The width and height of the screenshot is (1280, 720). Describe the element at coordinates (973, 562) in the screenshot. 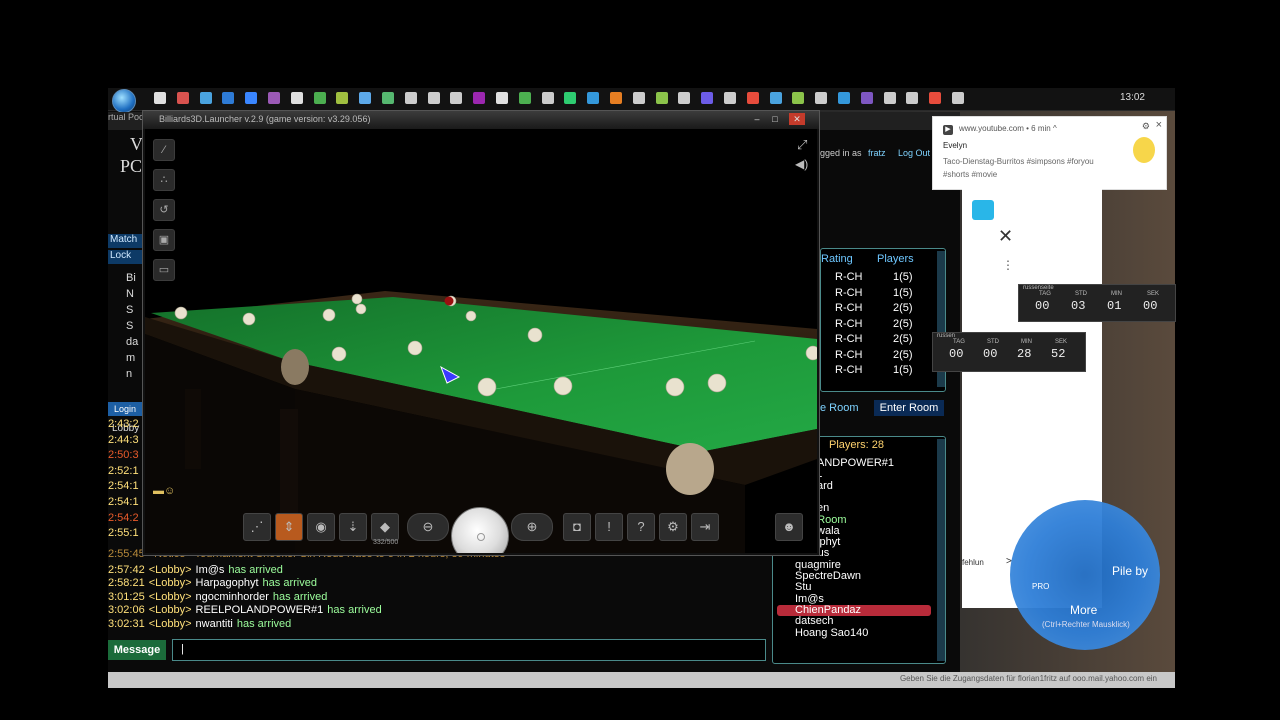

I see `panel-link: fehlun` at that location.